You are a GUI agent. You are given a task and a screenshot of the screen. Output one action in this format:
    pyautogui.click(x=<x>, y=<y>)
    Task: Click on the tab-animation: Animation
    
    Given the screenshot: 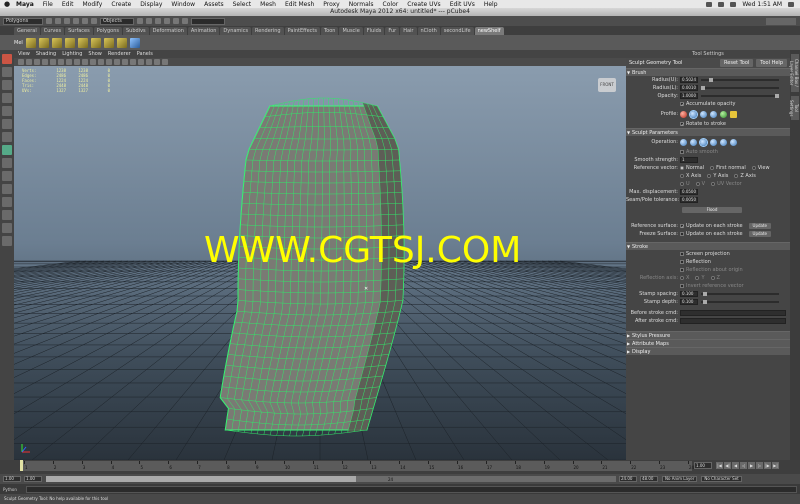 What is the action you would take?
    pyautogui.click(x=203, y=31)
    